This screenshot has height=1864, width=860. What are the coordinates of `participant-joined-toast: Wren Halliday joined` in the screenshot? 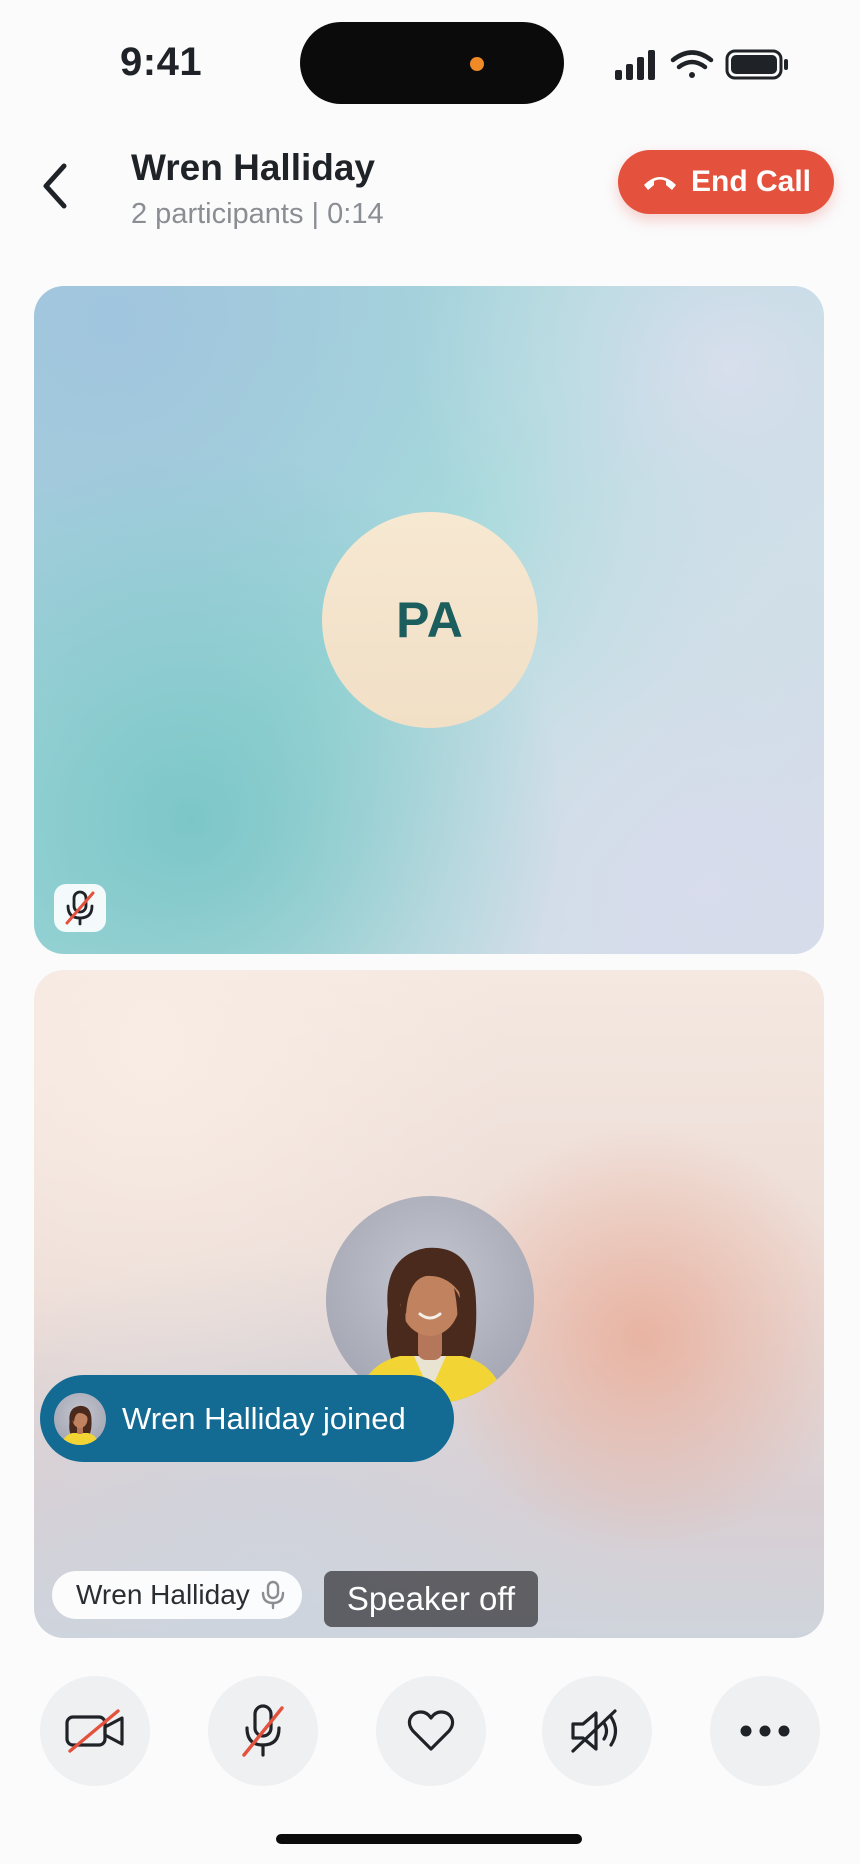 It's located at (247, 1418).